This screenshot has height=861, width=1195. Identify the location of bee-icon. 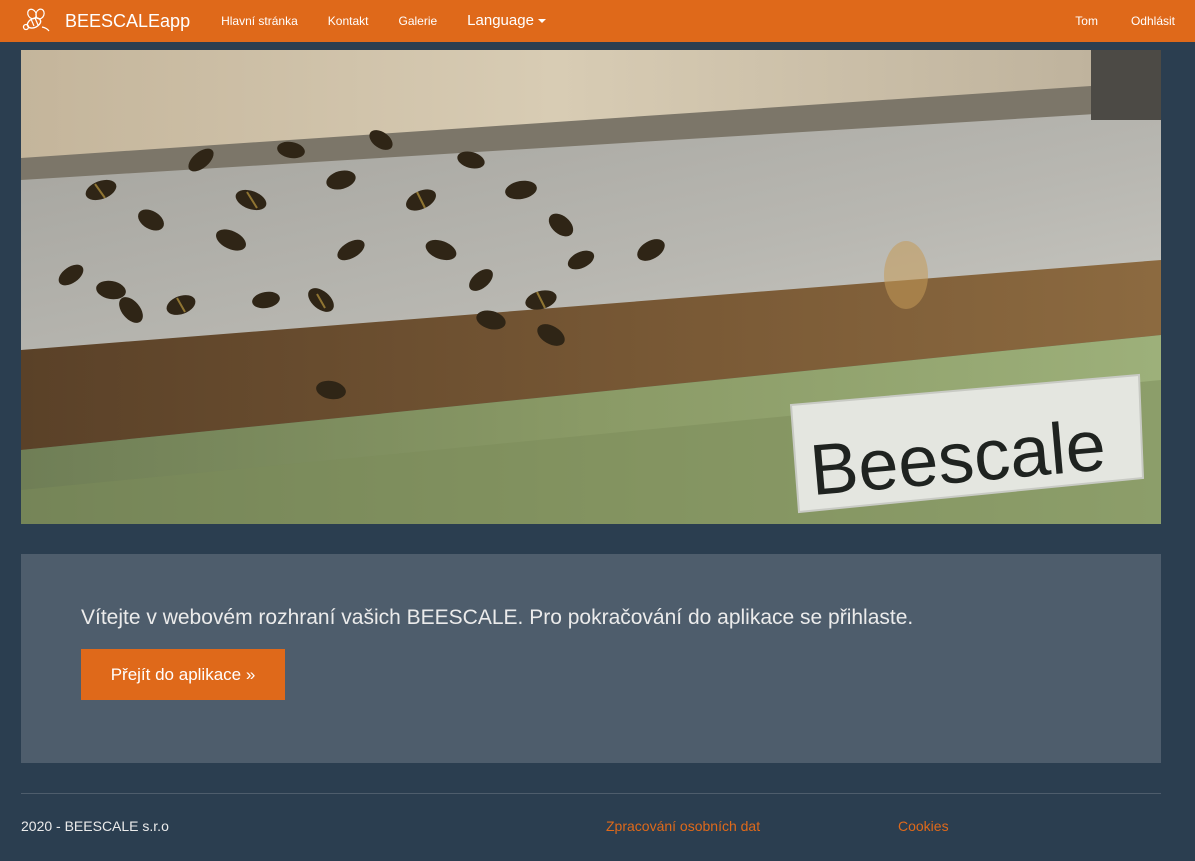
(35, 21).